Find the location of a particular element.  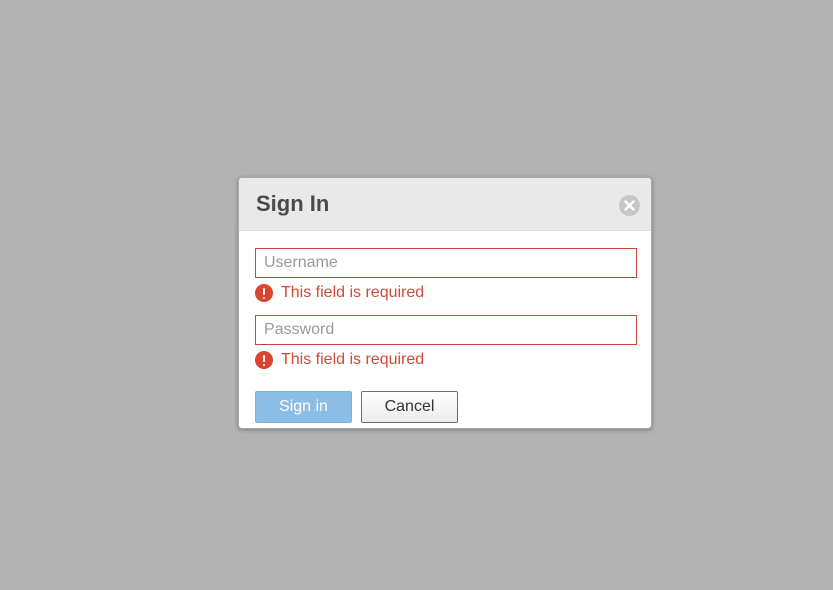

dialog-actions: Sign in Cancel is located at coordinates (445, 407).